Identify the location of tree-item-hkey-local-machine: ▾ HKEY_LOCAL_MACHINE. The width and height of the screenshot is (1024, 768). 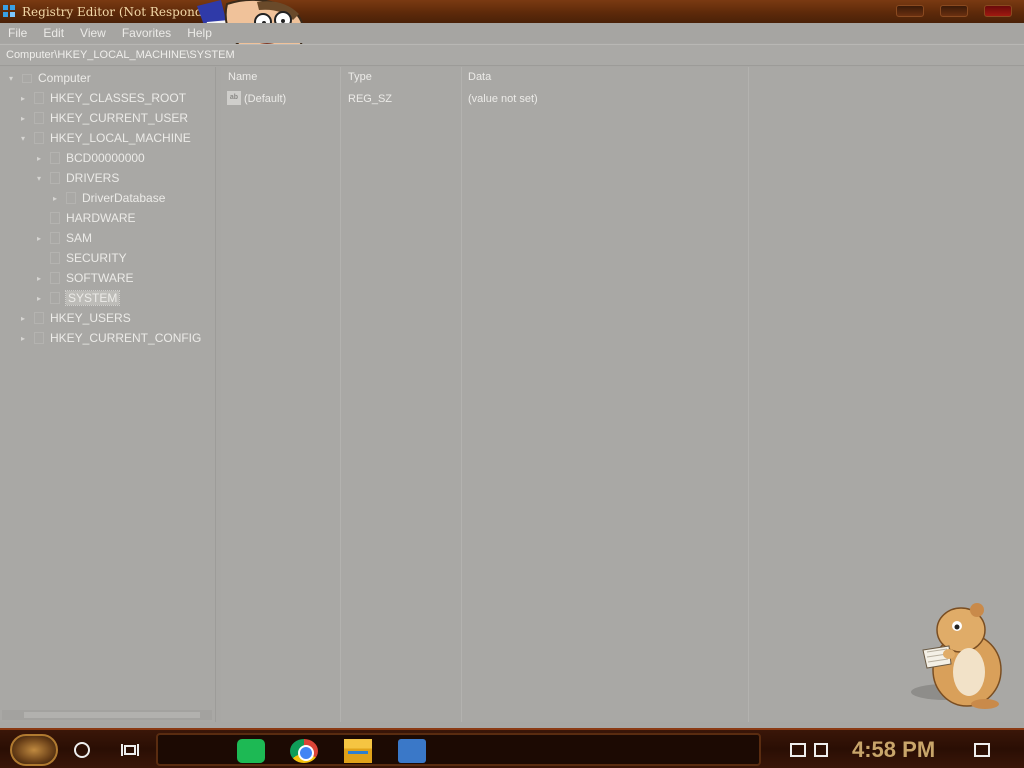
(104, 138).